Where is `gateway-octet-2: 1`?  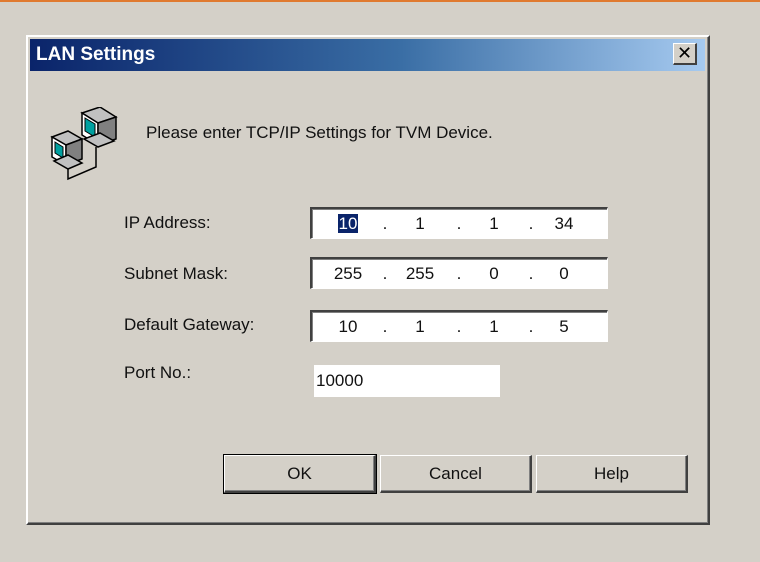
gateway-octet-2: 1 is located at coordinates (420, 327).